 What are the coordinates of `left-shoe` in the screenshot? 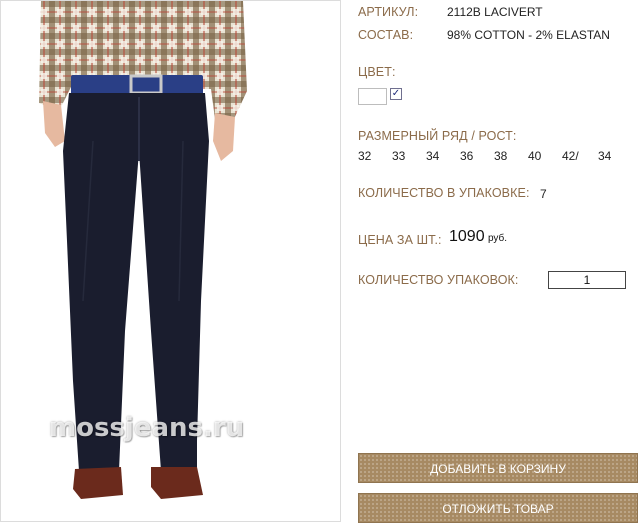 It's located at (98, 483).